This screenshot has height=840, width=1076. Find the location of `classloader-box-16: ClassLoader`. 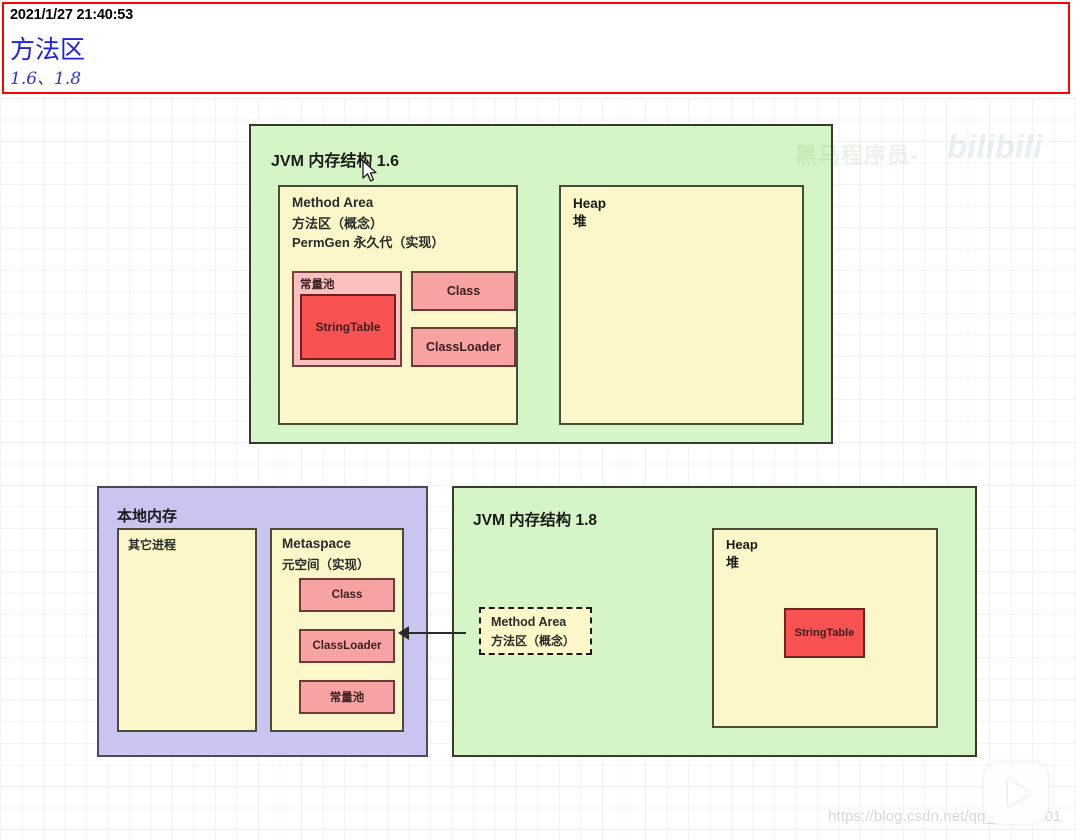

classloader-box-16: ClassLoader is located at coordinates (463, 347).